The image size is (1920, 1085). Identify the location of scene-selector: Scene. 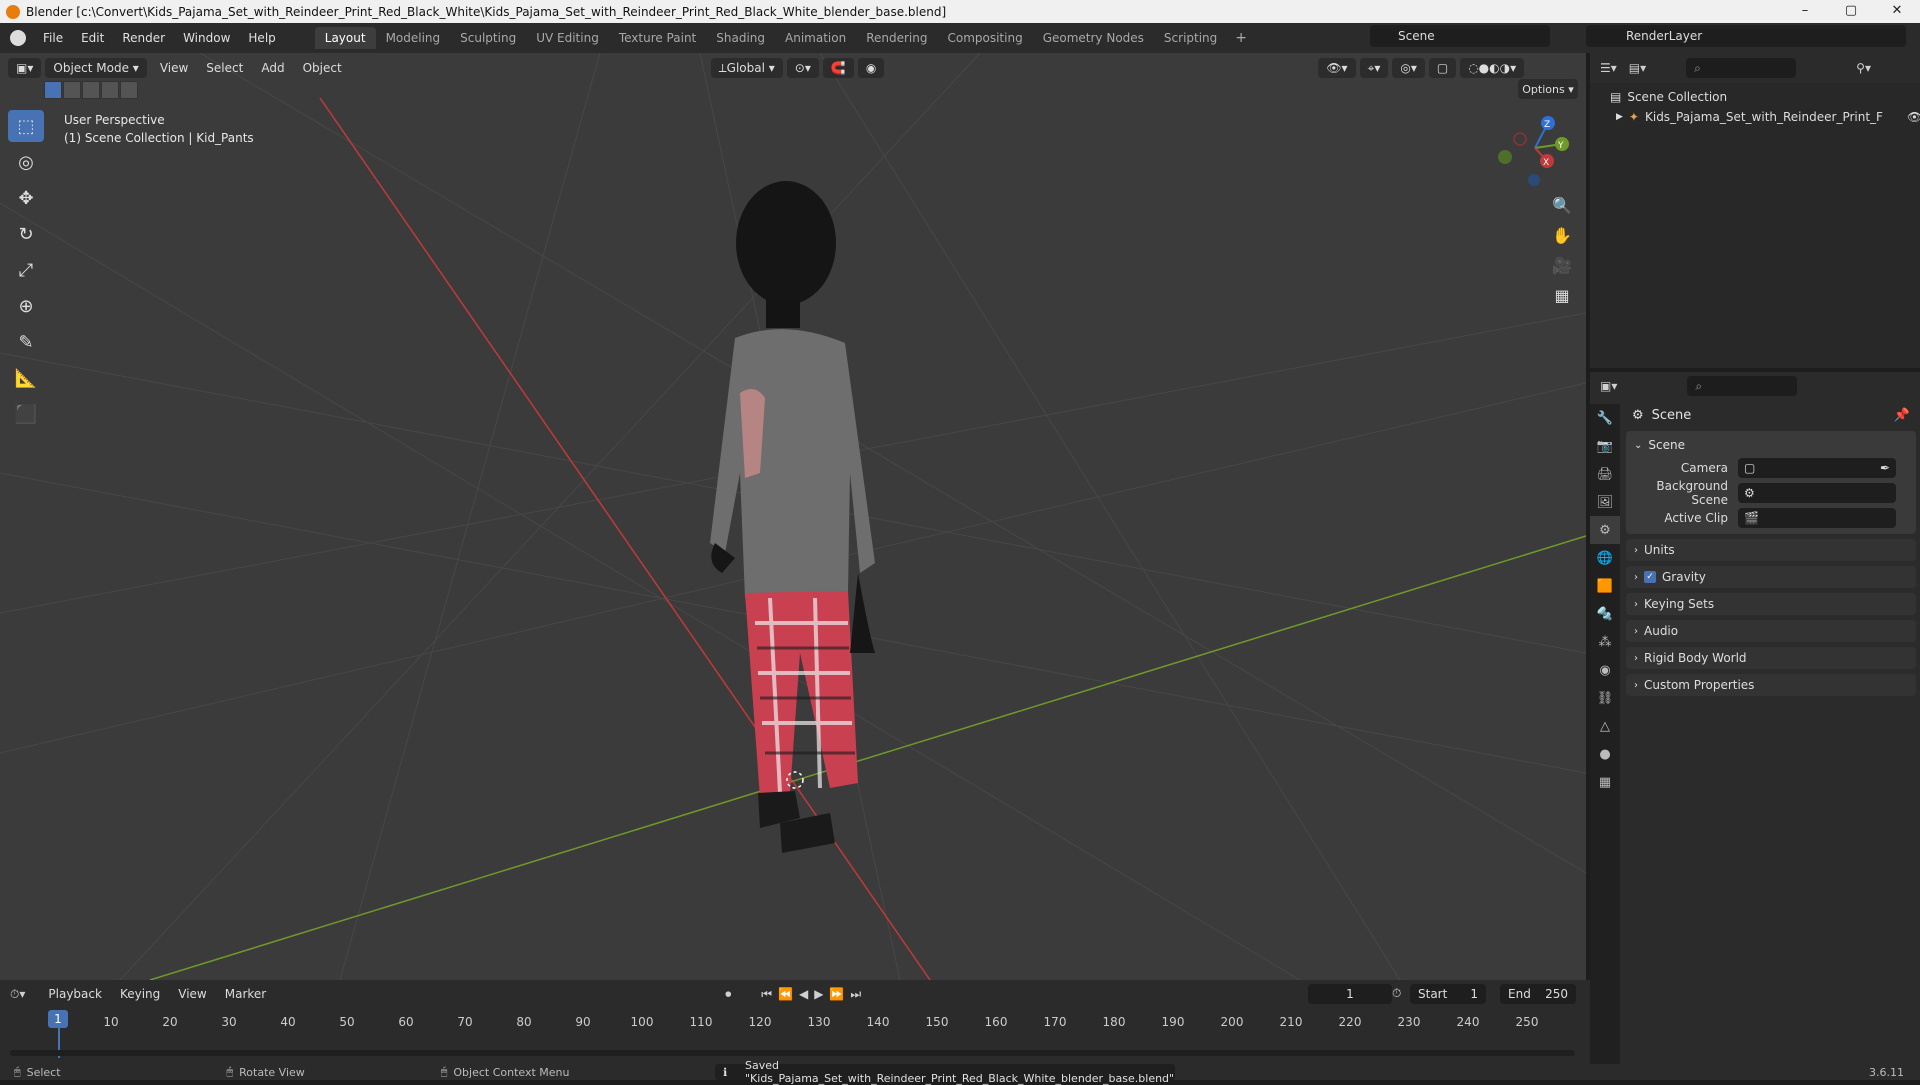
(1460, 36).